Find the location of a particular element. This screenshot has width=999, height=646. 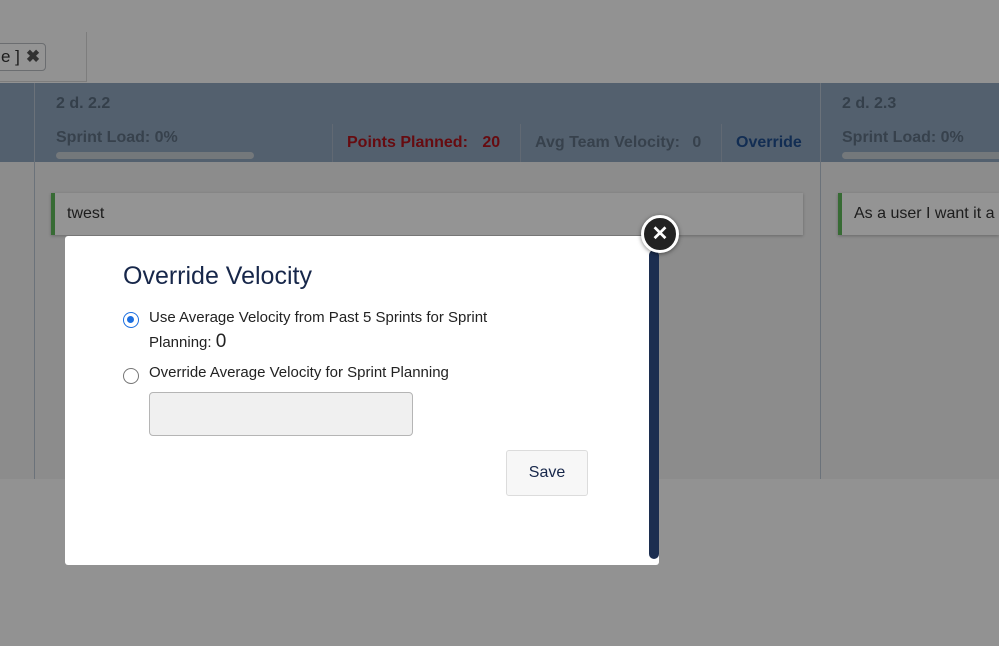

close-icon: ✕ is located at coordinates (660, 234).